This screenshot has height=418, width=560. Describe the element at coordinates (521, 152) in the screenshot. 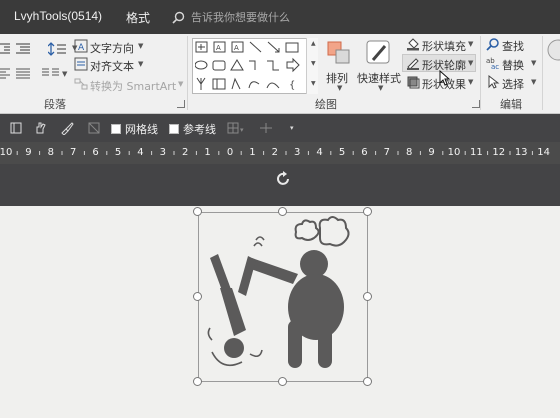

I see `ruler-label: 13` at that location.